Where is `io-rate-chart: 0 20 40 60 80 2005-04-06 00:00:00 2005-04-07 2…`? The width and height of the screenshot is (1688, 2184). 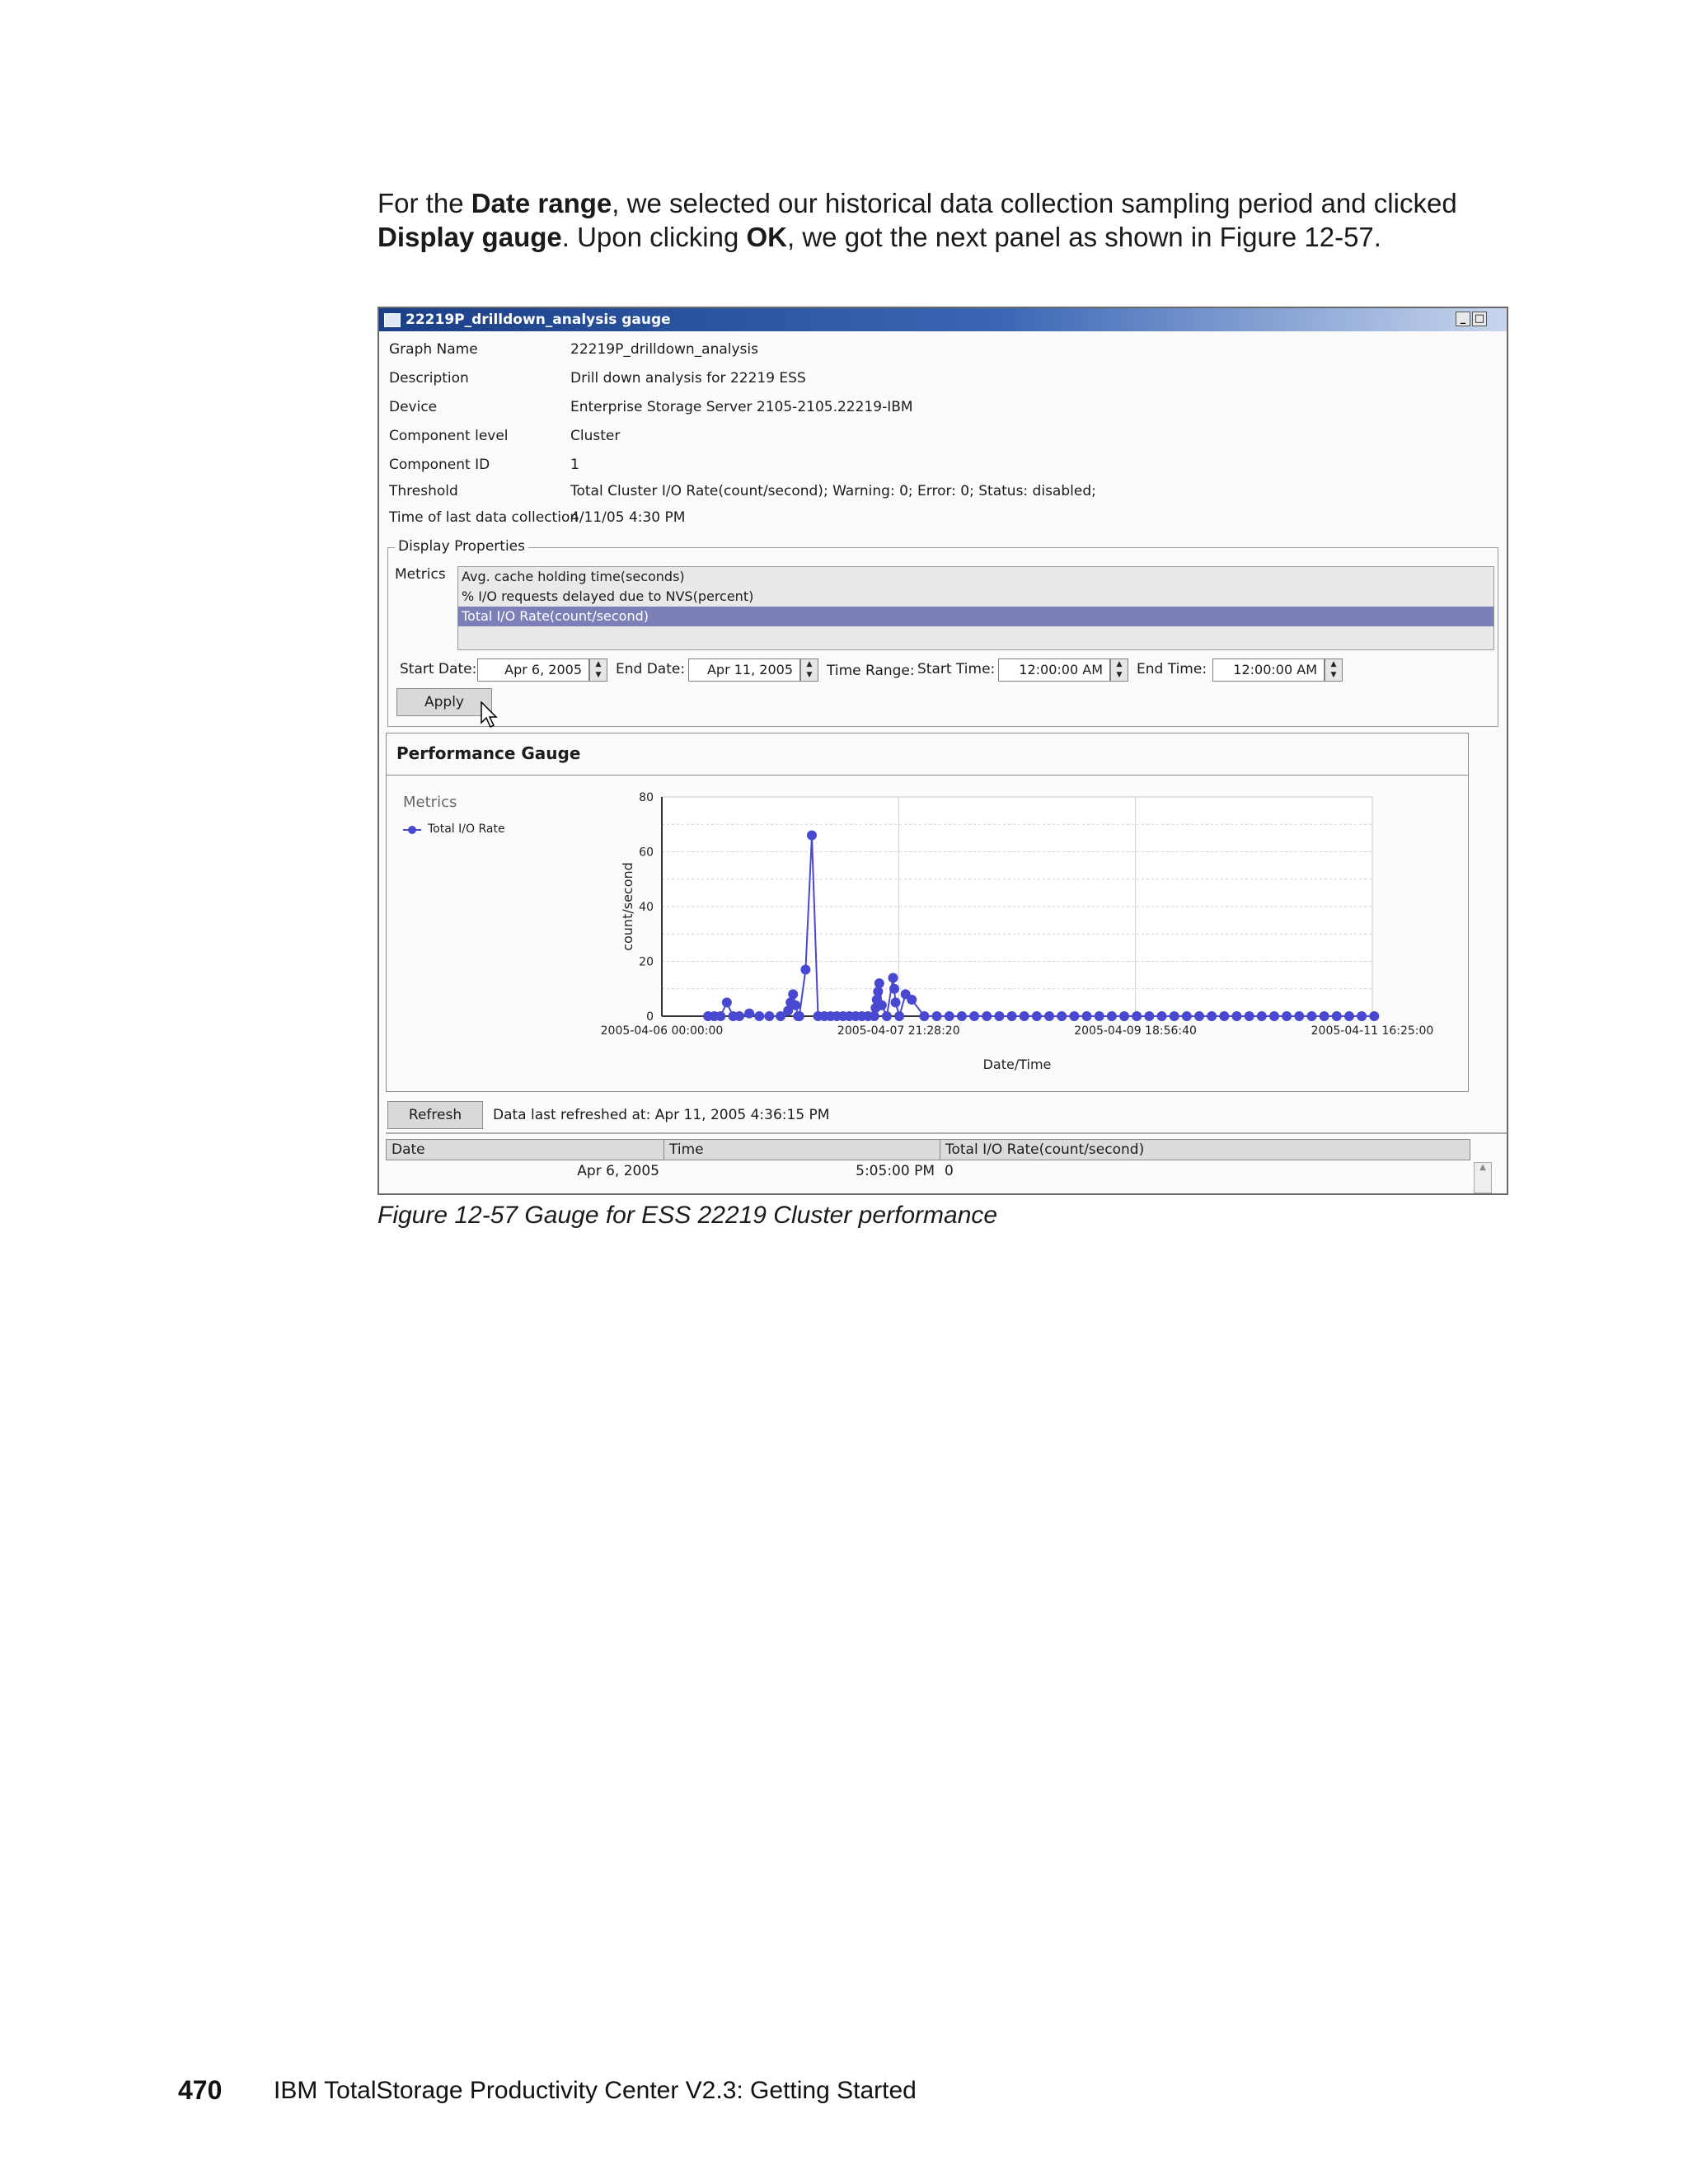
io-rate-chart: 0 20 40 60 80 2005-04-06 00:00:00 2005-04-07 2… is located at coordinates (1017, 931).